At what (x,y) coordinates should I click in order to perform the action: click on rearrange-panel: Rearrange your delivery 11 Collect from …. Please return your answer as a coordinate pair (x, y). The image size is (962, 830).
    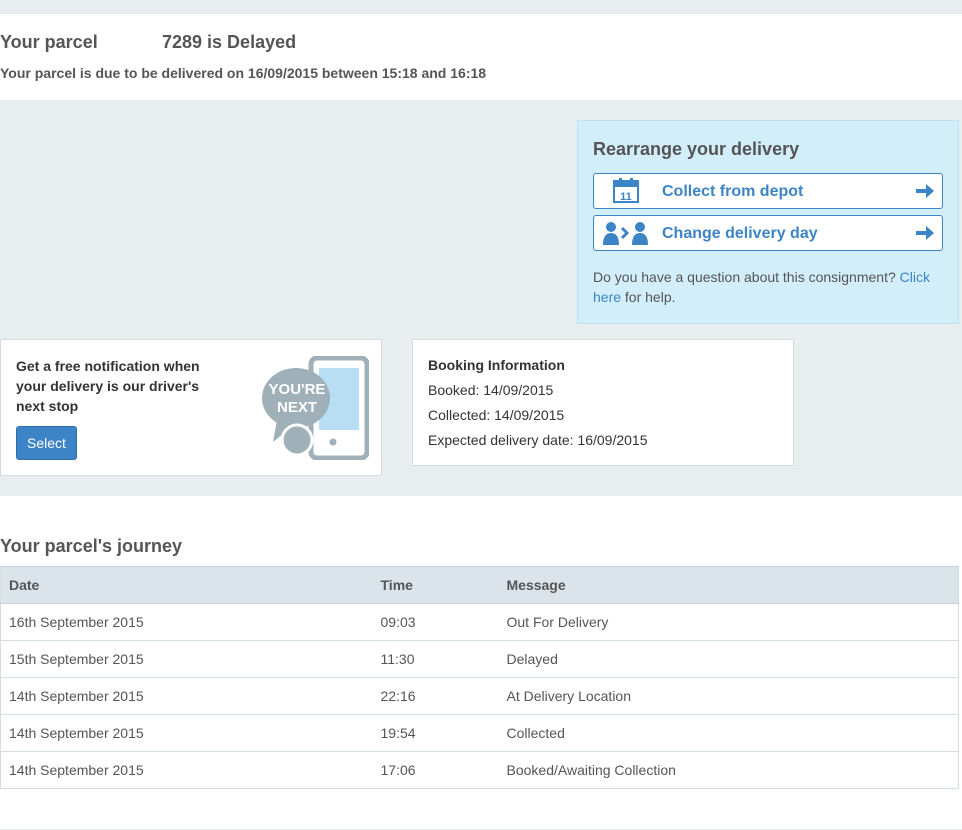
    Looking at the image, I should click on (768, 222).